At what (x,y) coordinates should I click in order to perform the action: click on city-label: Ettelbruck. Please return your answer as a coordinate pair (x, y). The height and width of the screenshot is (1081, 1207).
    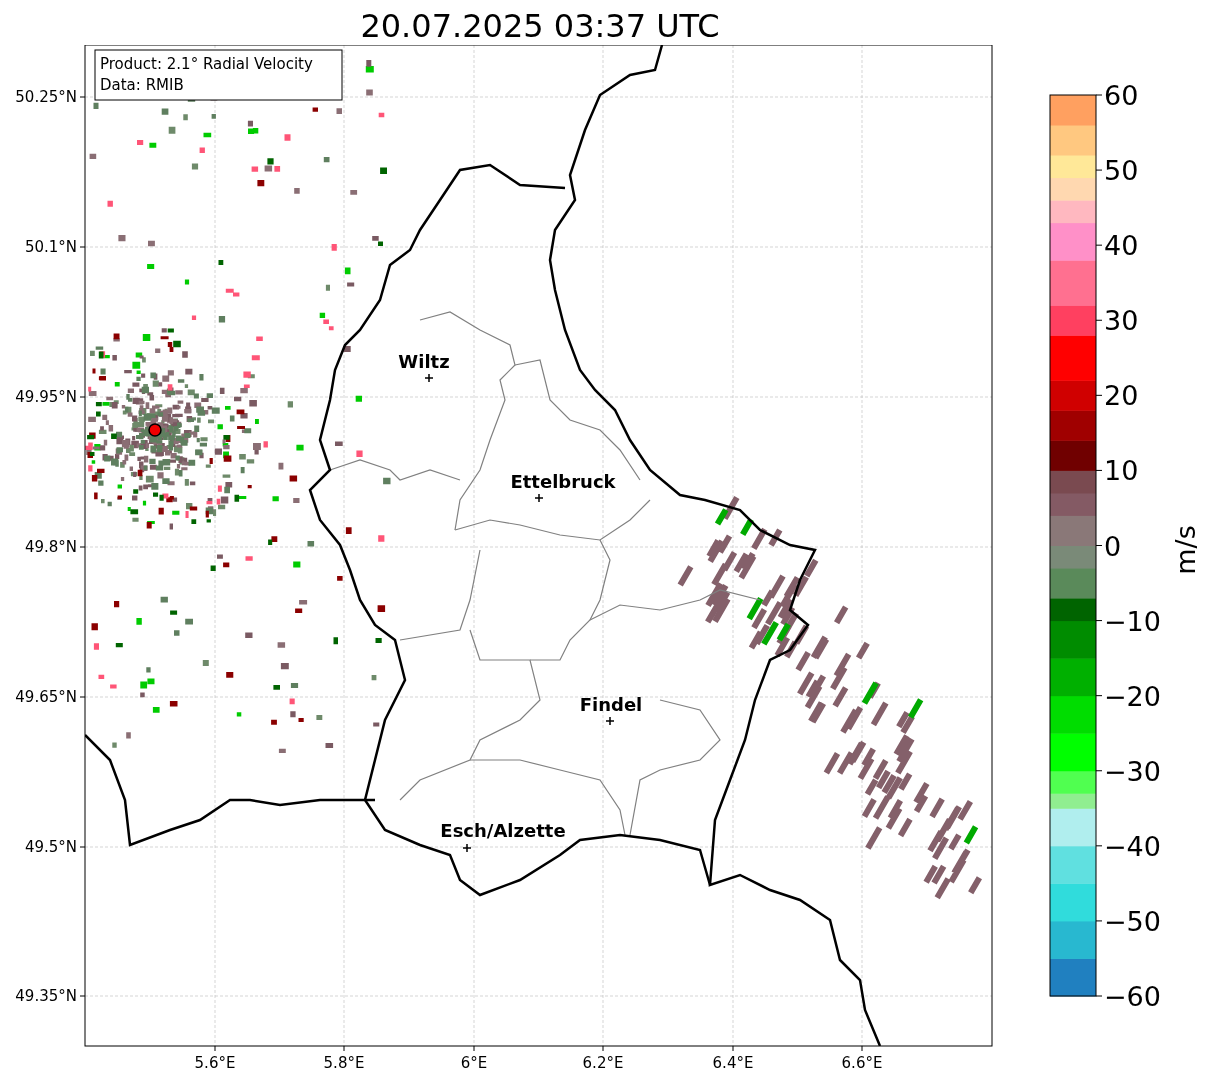
    Looking at the image, I should click on (563, 481).